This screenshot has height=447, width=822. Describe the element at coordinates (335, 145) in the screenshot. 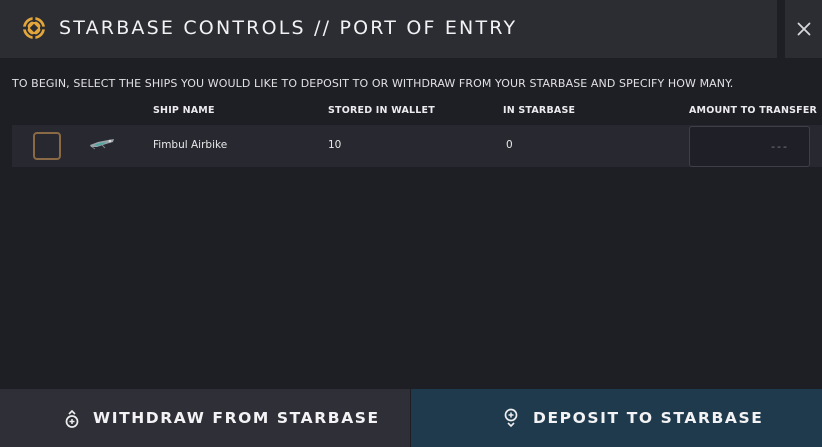

I see `stored-in-wallet-value: 10` at that location.